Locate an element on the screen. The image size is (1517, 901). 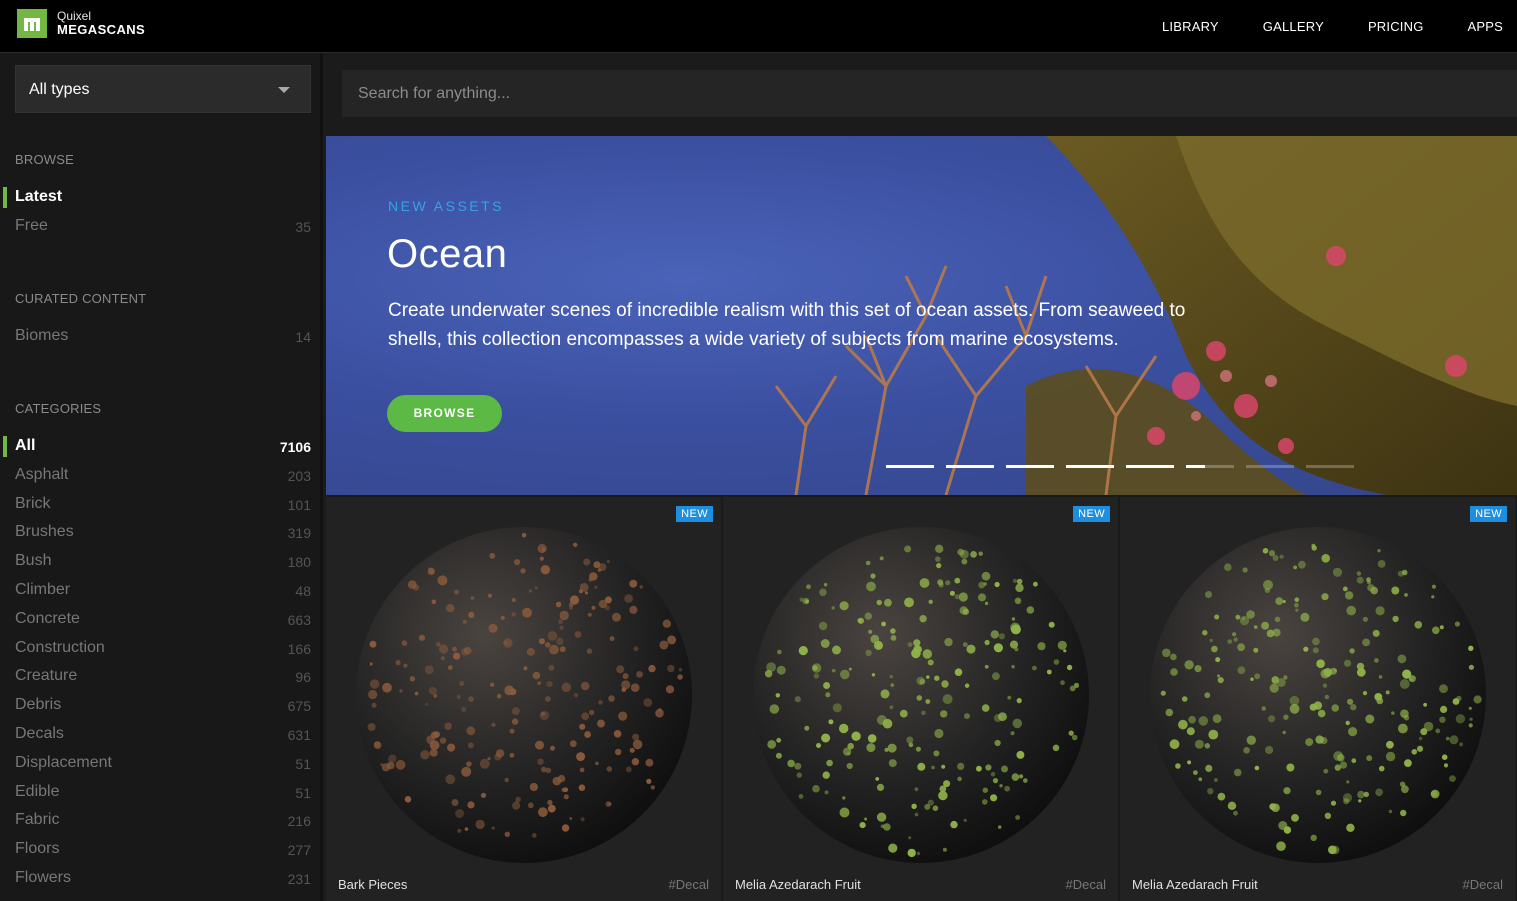
sidebar-item-free: Free 35 is located at coordinates (155, 227).